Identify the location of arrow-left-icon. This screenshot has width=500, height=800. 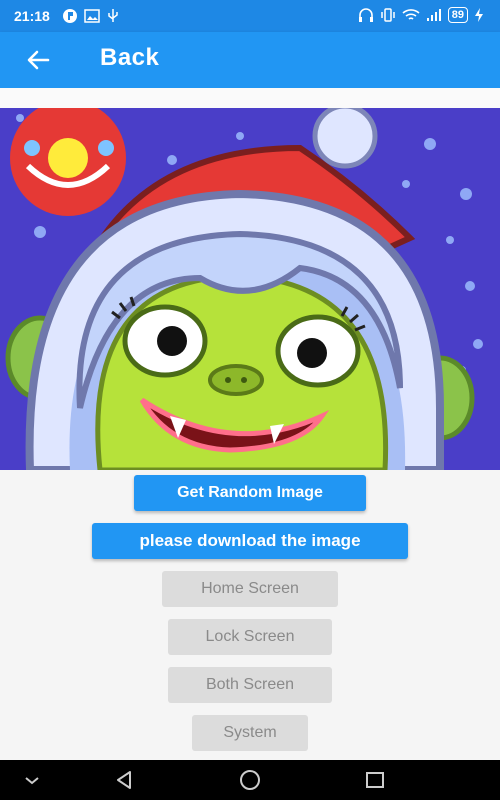
(38, 60).